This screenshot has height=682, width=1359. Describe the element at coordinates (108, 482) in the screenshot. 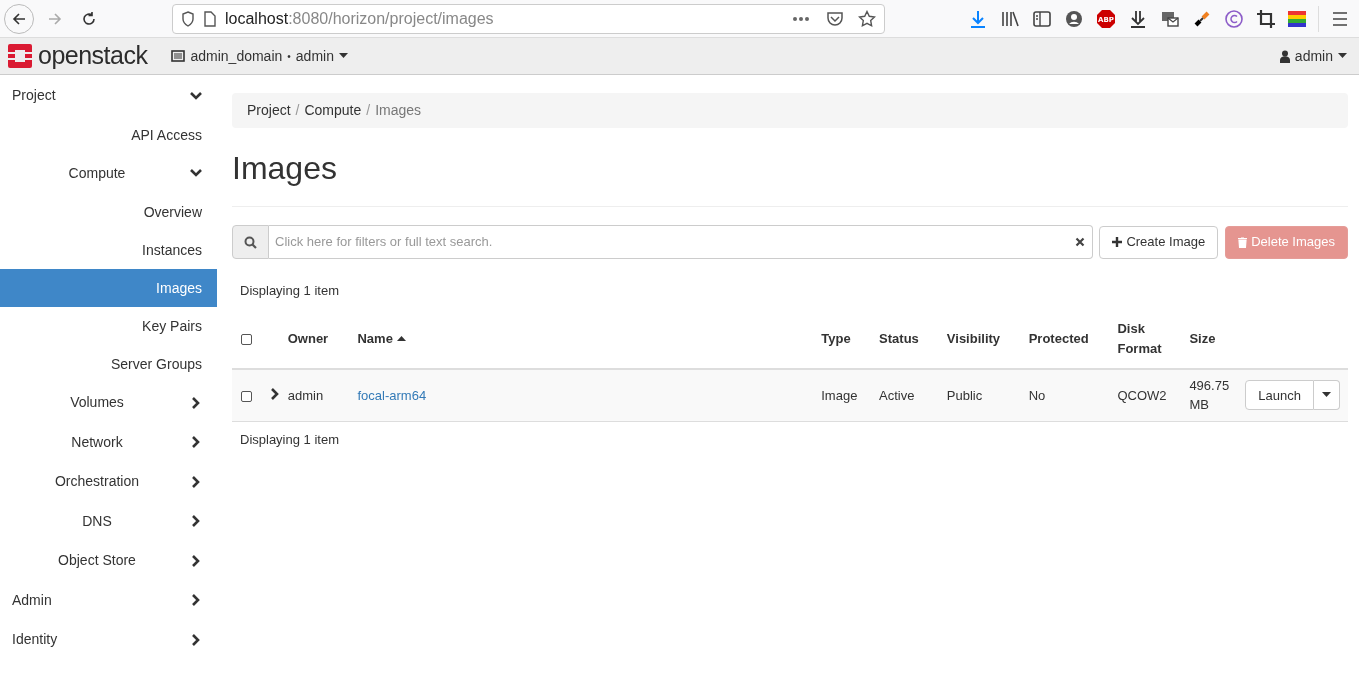

I see `sidebar-group: Orchestration` at that location.